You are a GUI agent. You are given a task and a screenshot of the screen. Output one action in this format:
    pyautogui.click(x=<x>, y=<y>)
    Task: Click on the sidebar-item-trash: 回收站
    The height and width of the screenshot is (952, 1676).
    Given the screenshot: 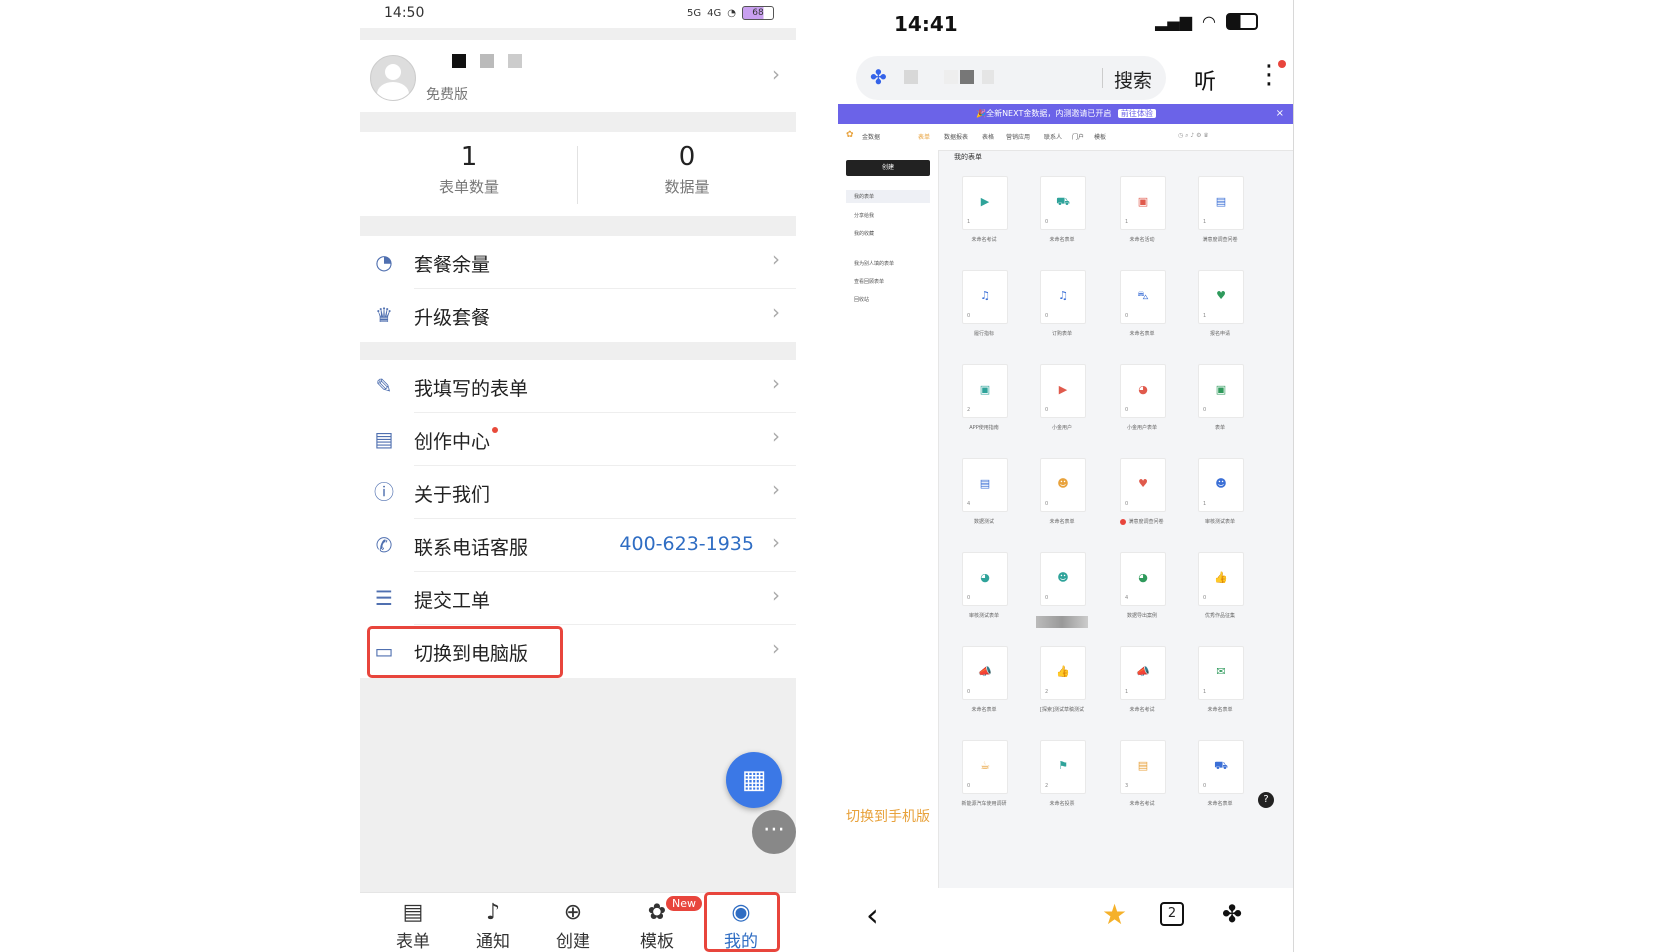 What is the action you would take?
    pyautogui.click(x=861, y=299)
    